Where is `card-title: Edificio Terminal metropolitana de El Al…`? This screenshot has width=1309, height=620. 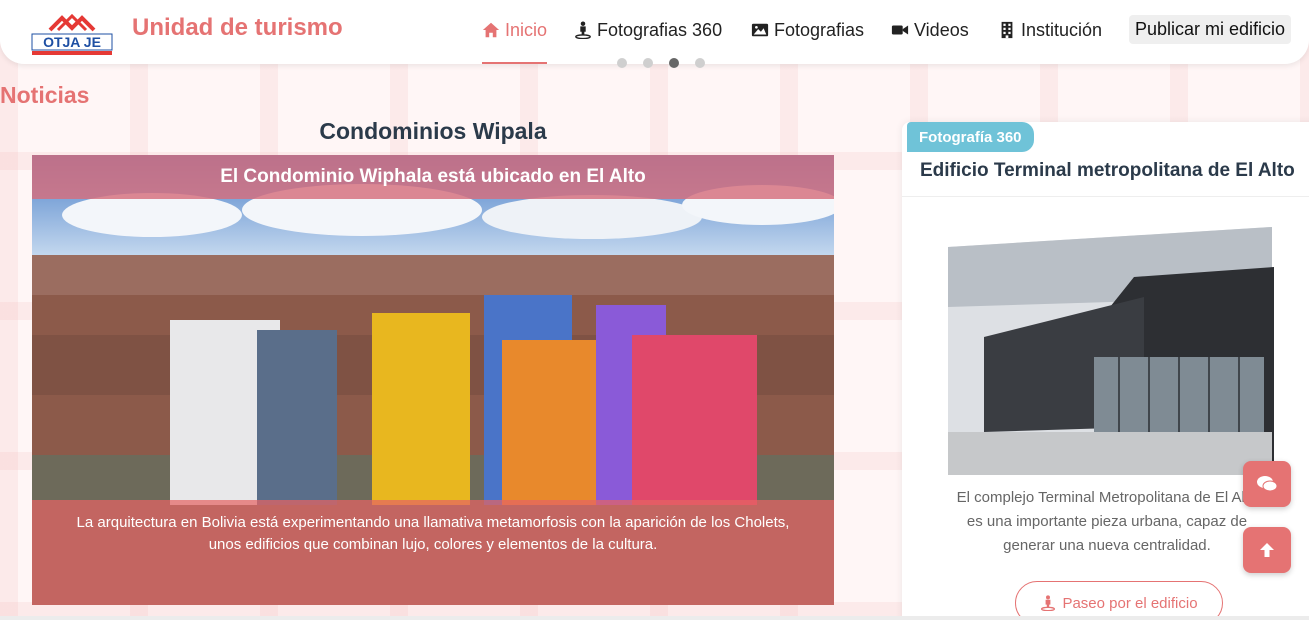 card-title: Edificio Terminal metropolitana de El Al… is located at coordinates (1107, 171).